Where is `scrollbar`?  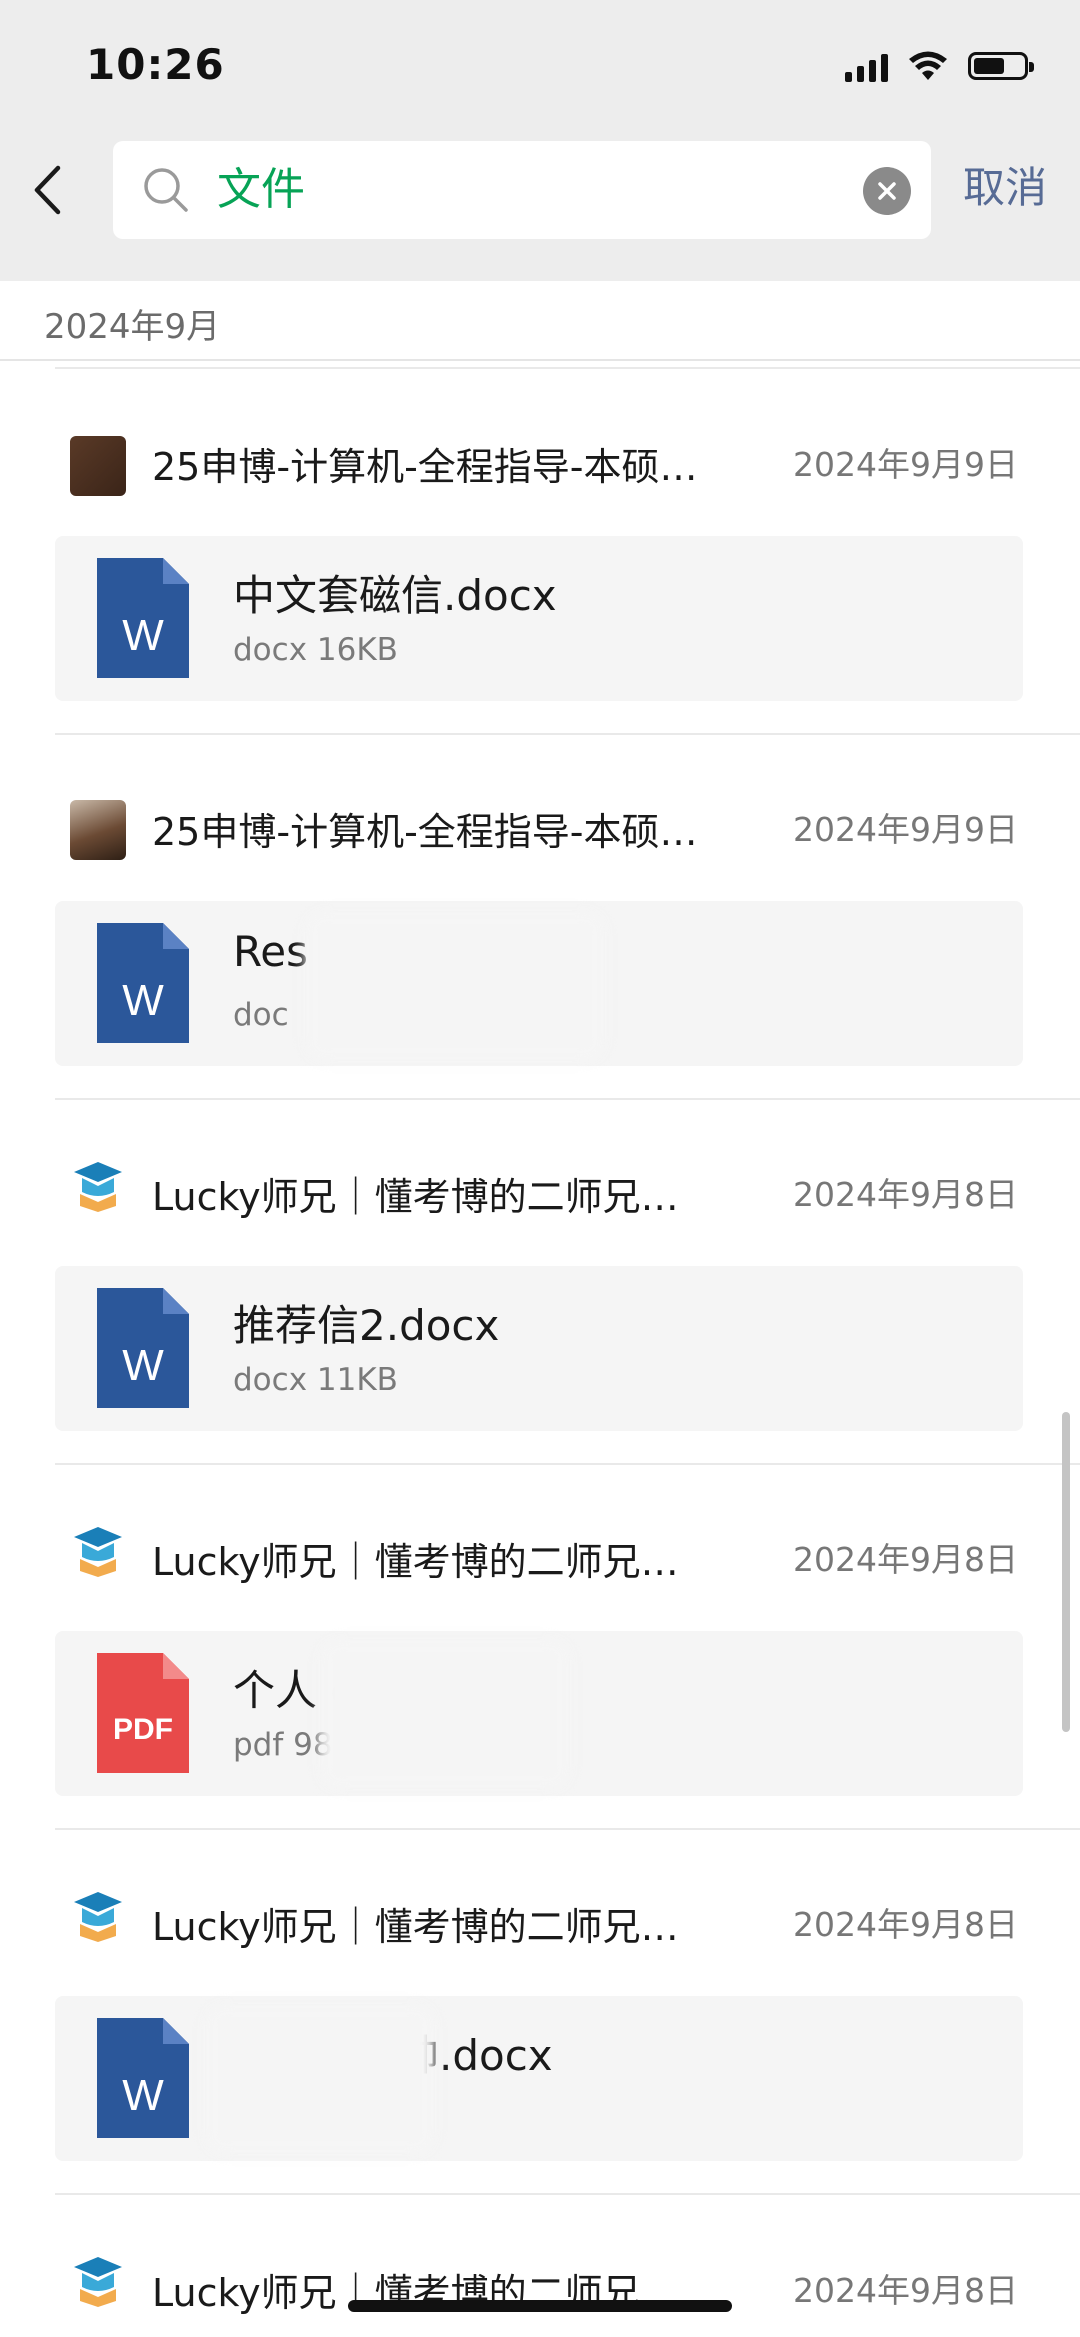
scrollbar is located at coordinates (1066, 1572).